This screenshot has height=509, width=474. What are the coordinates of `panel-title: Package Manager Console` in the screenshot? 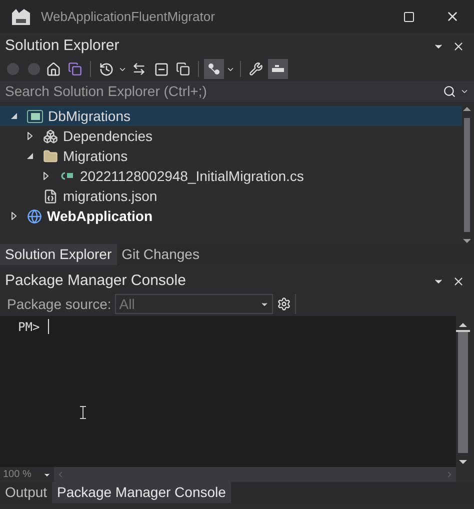 It's located at (96, 280).